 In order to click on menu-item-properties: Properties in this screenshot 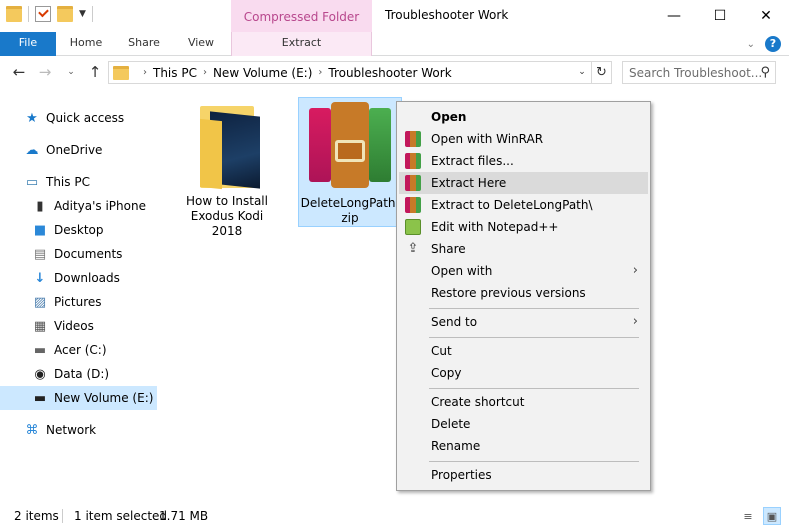, I will do `click(523, 475)`.